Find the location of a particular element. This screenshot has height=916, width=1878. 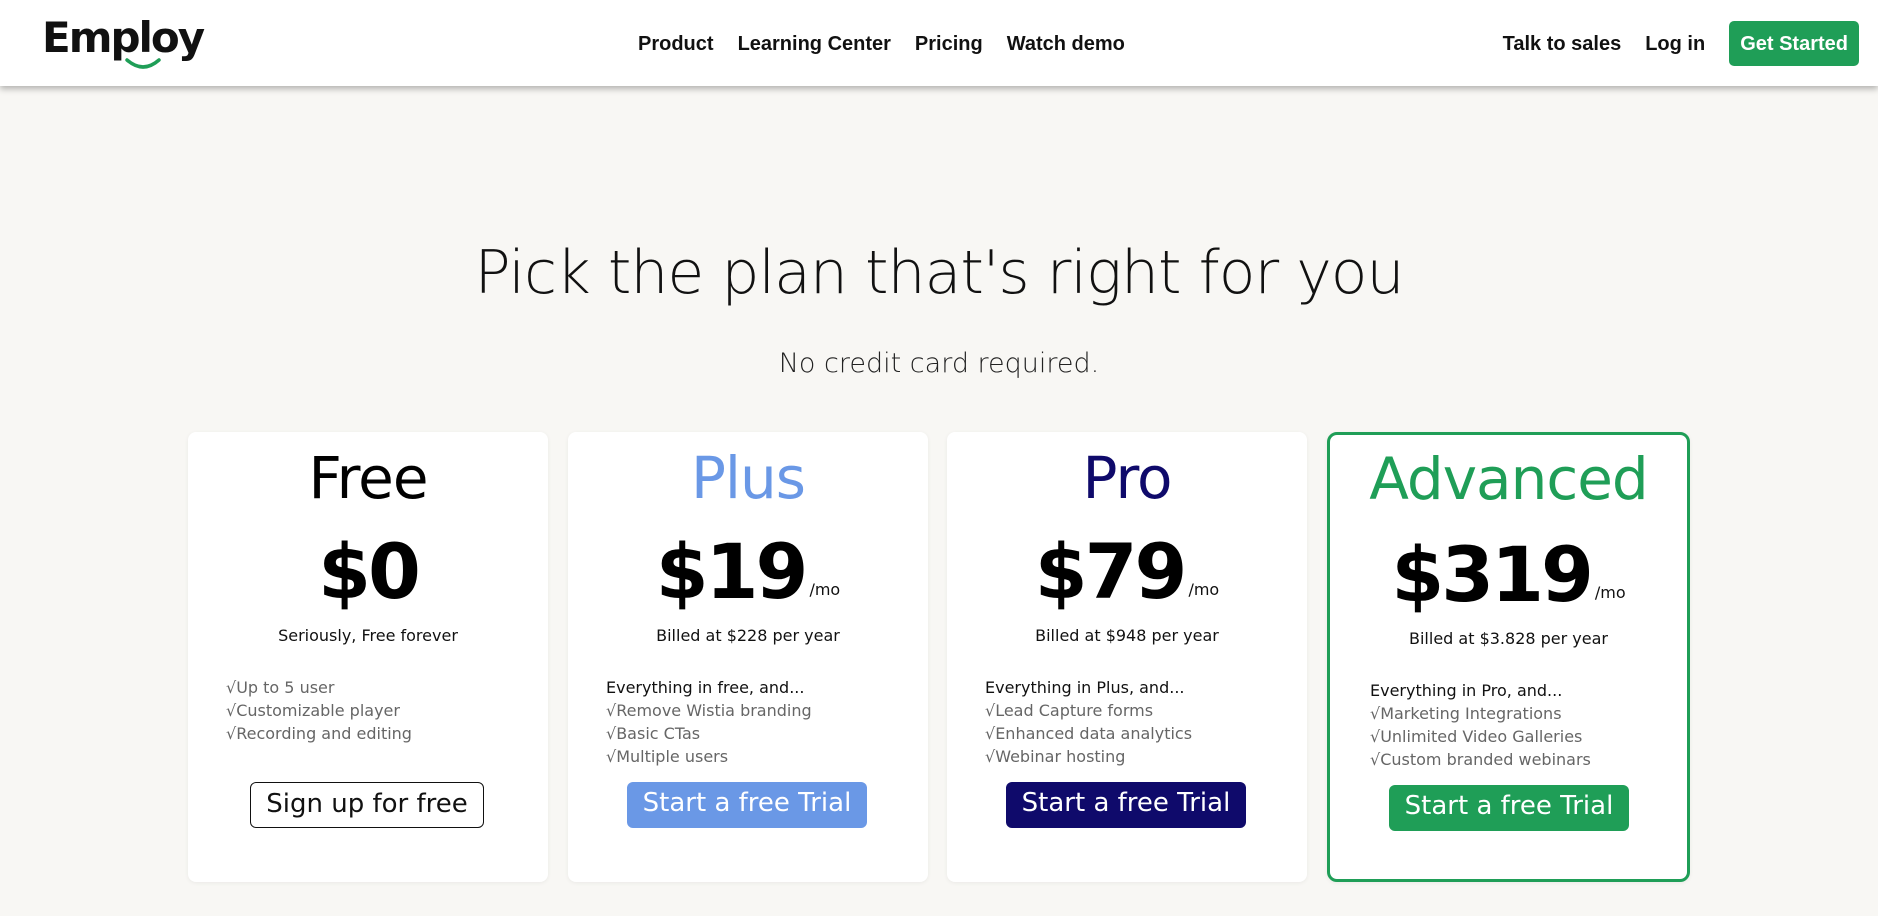

feature-item: √Recording and editing is located at coordinates (319, 733).